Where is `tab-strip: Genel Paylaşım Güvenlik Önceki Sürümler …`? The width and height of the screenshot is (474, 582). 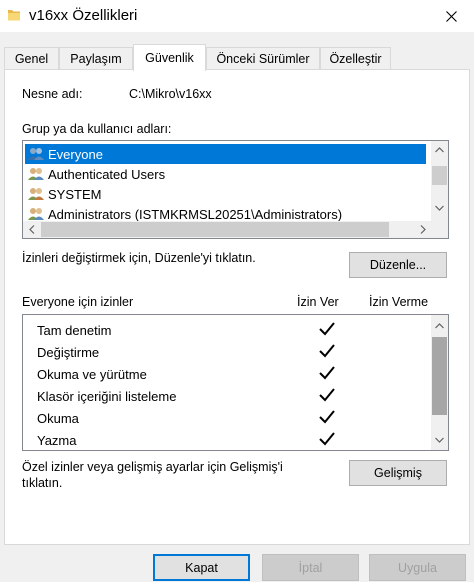
tab-strip: Genel Paylaşım Güvenlik Önceki Sürümler … is located at coordinates (237, 57).